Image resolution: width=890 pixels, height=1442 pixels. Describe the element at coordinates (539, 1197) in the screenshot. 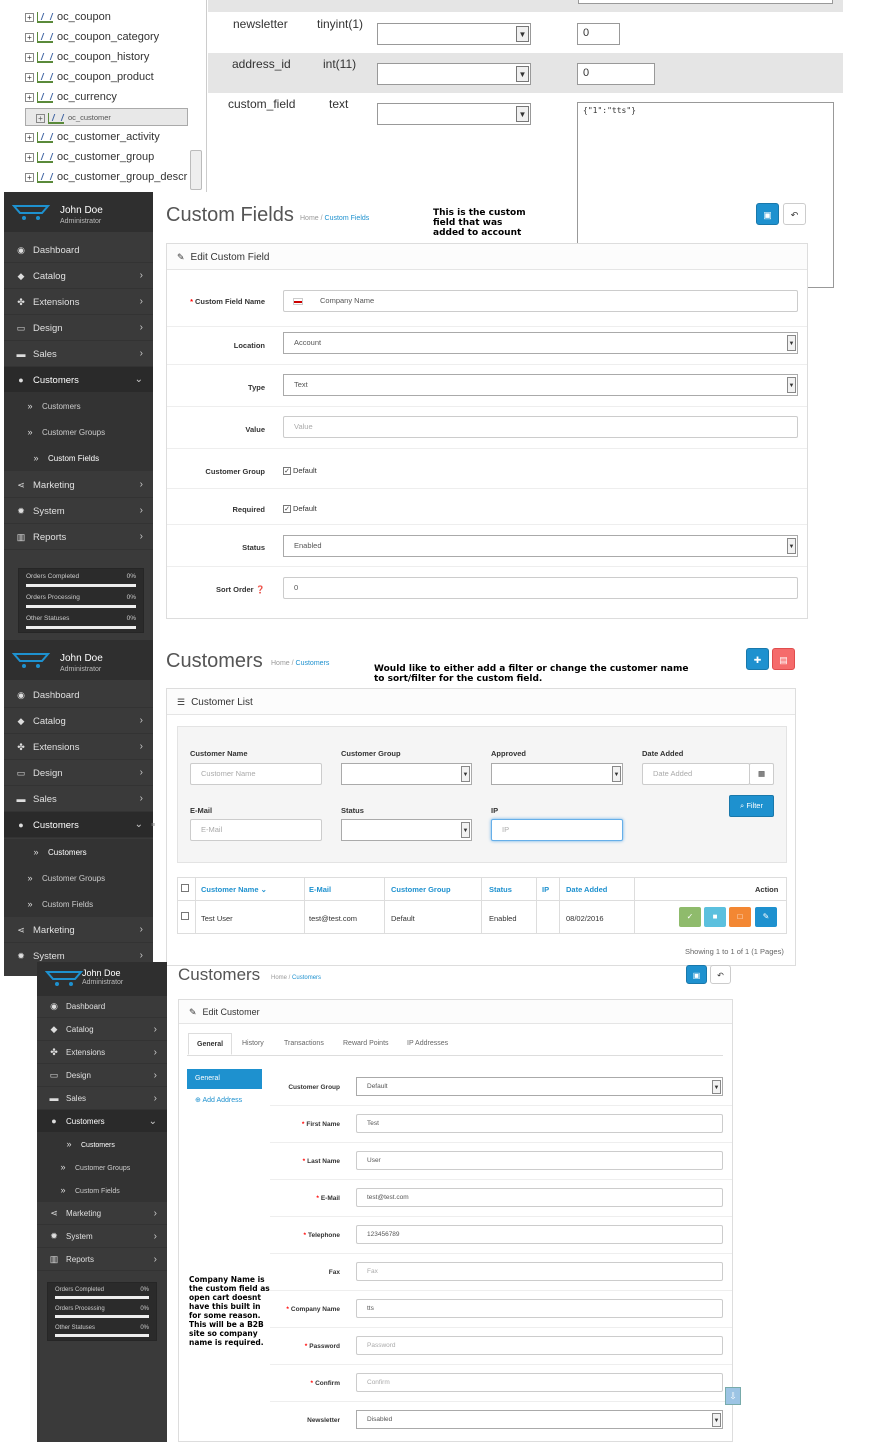

I see `email-input: test@test.com` at that location.